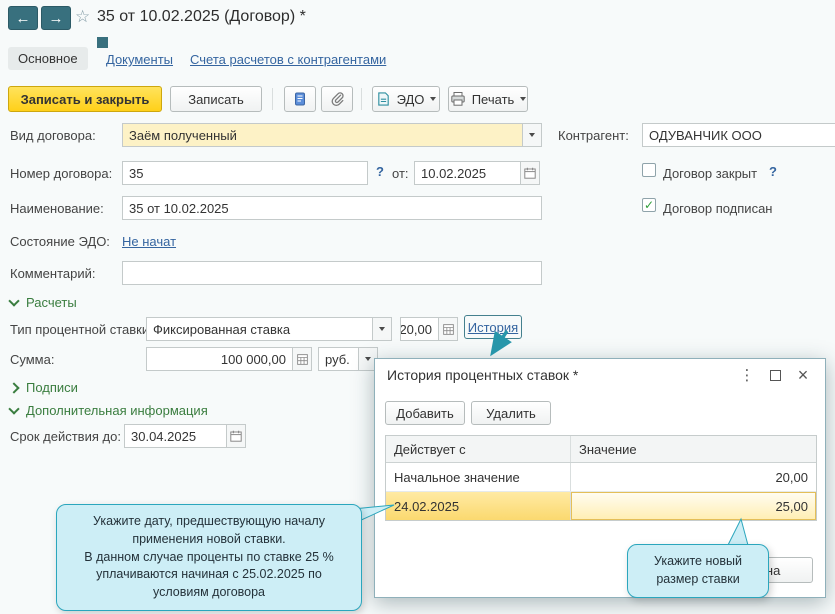 This screenshot has height=614, width=835. I want to click on contract-date-field: 10.02.2025, so click(477, 173).